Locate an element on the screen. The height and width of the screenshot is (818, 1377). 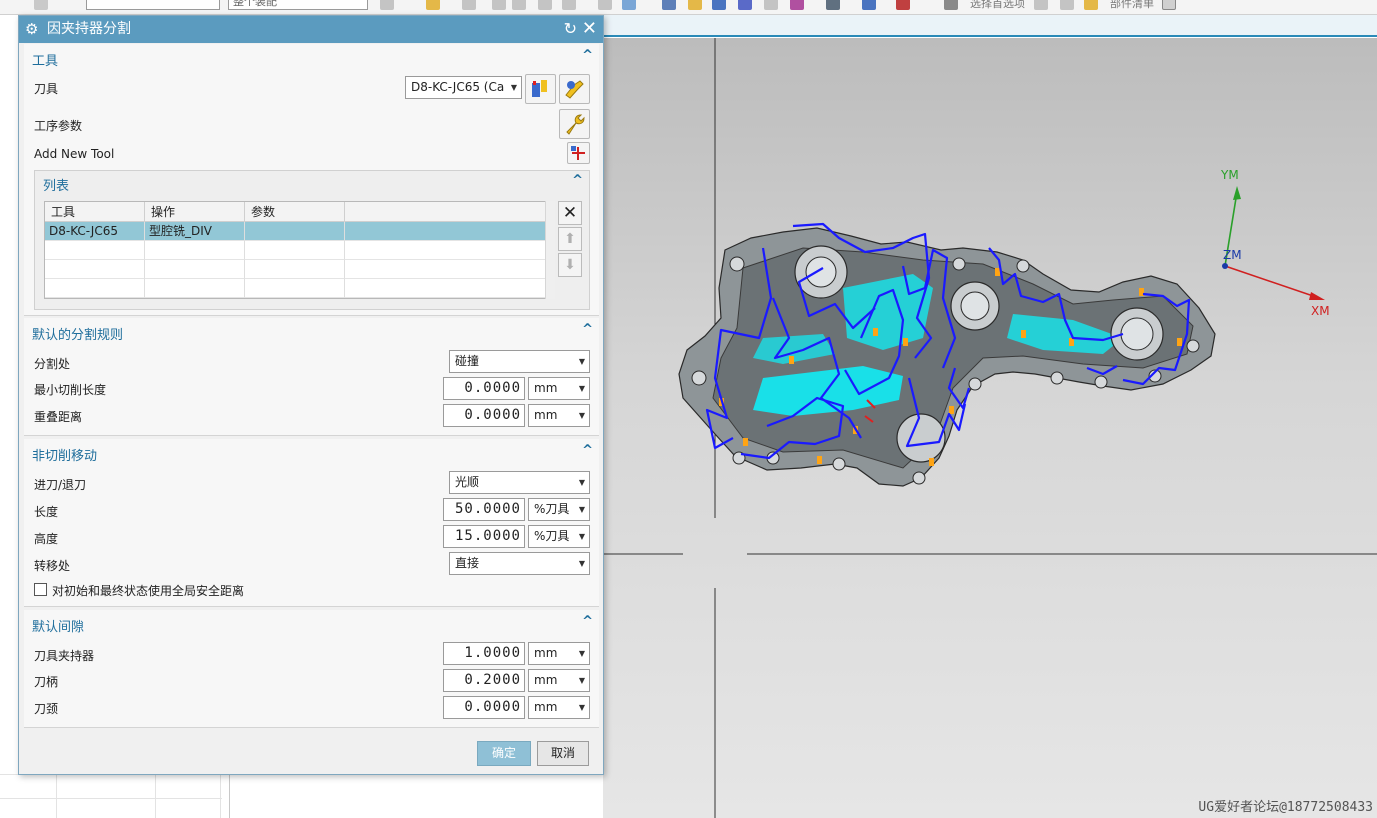
close-icon: ✕ is located at coordinates (589, 29).